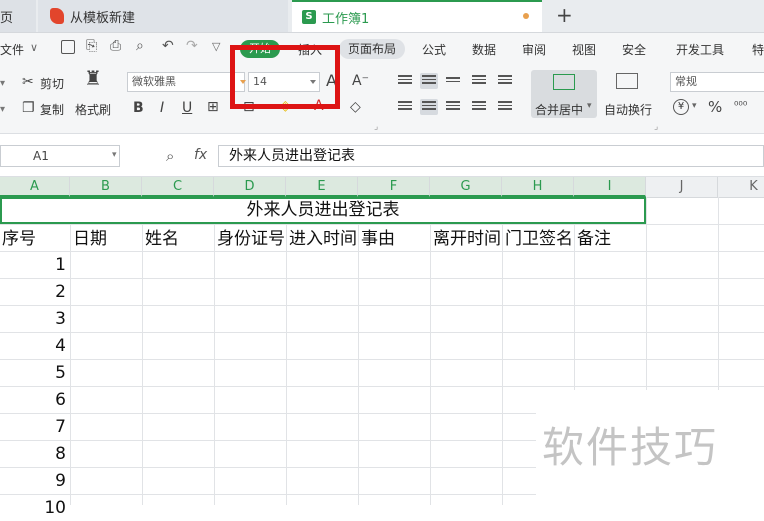 This screenshot has width=764, height=521. What do you see at coordinates (429, 107) in the screenshot?
I see `align-center-icon` at bounding box center [429, 107].